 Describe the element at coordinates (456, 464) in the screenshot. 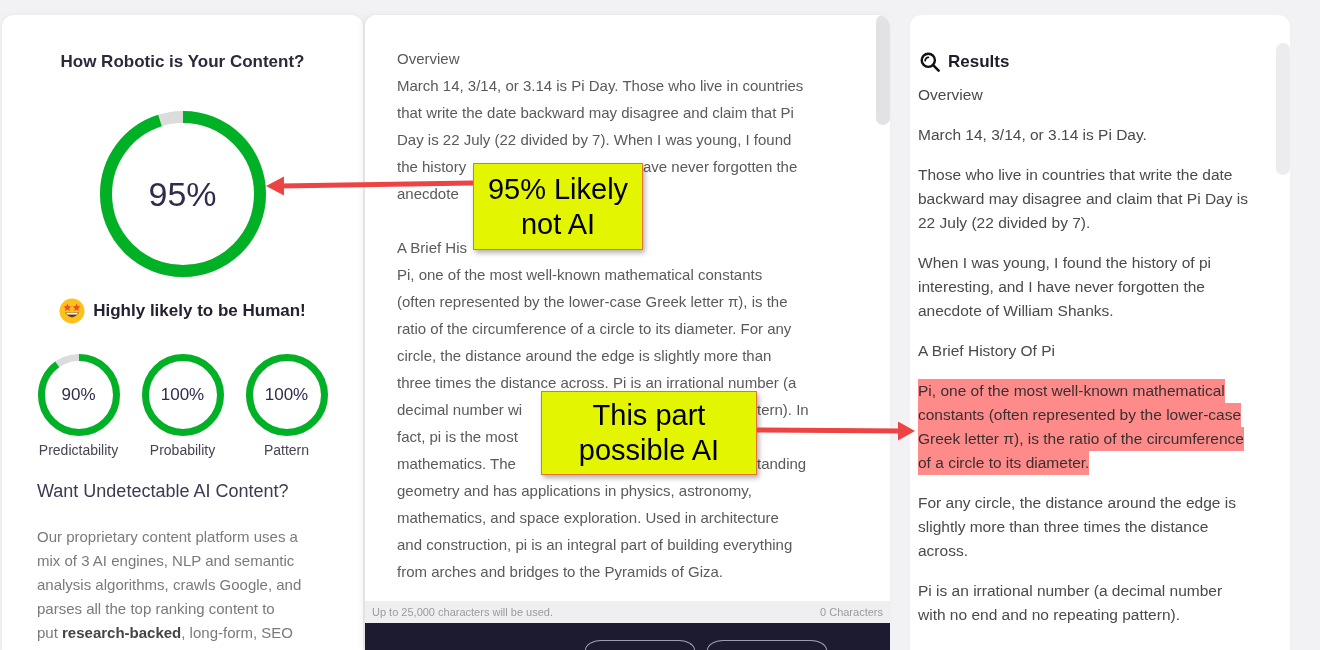

I see `editor-text: mathematics. The` at that location.